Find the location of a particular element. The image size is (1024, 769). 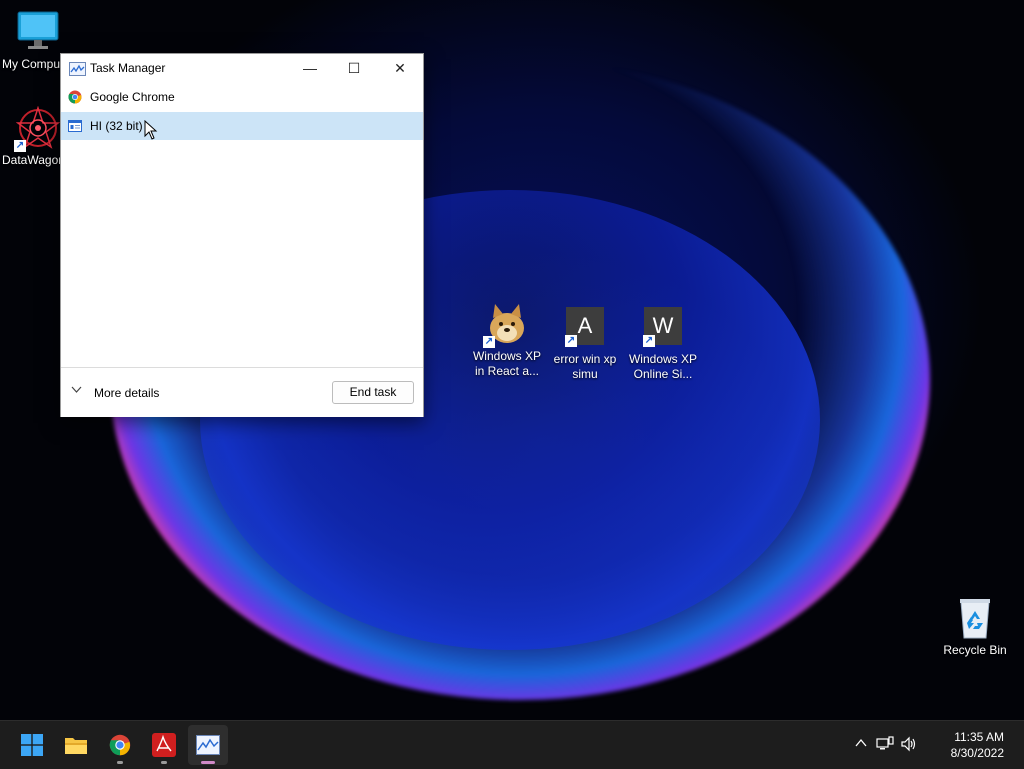

datawagon-icon: ↗ is located at coordinates (37, 128).